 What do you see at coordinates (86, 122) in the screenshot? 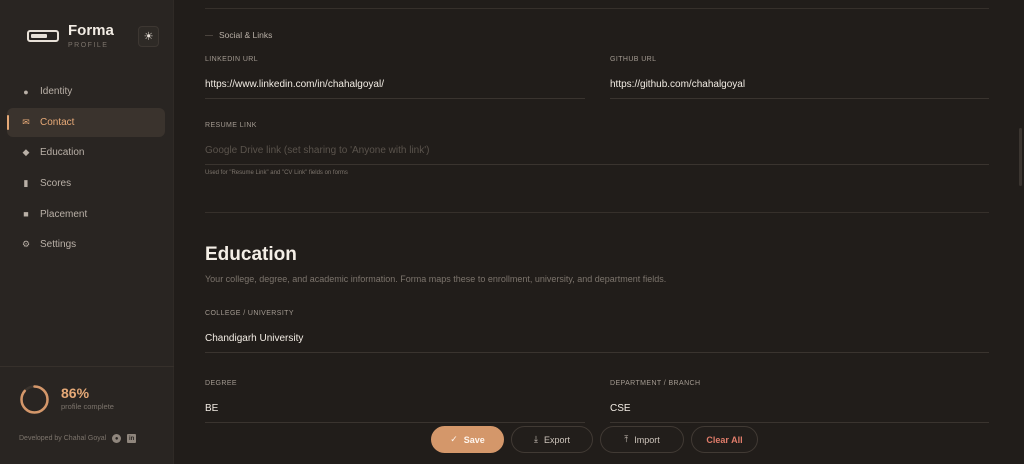
I see `sidebar-item-contact: ✉ Contact` at bounding box center [86, 122].